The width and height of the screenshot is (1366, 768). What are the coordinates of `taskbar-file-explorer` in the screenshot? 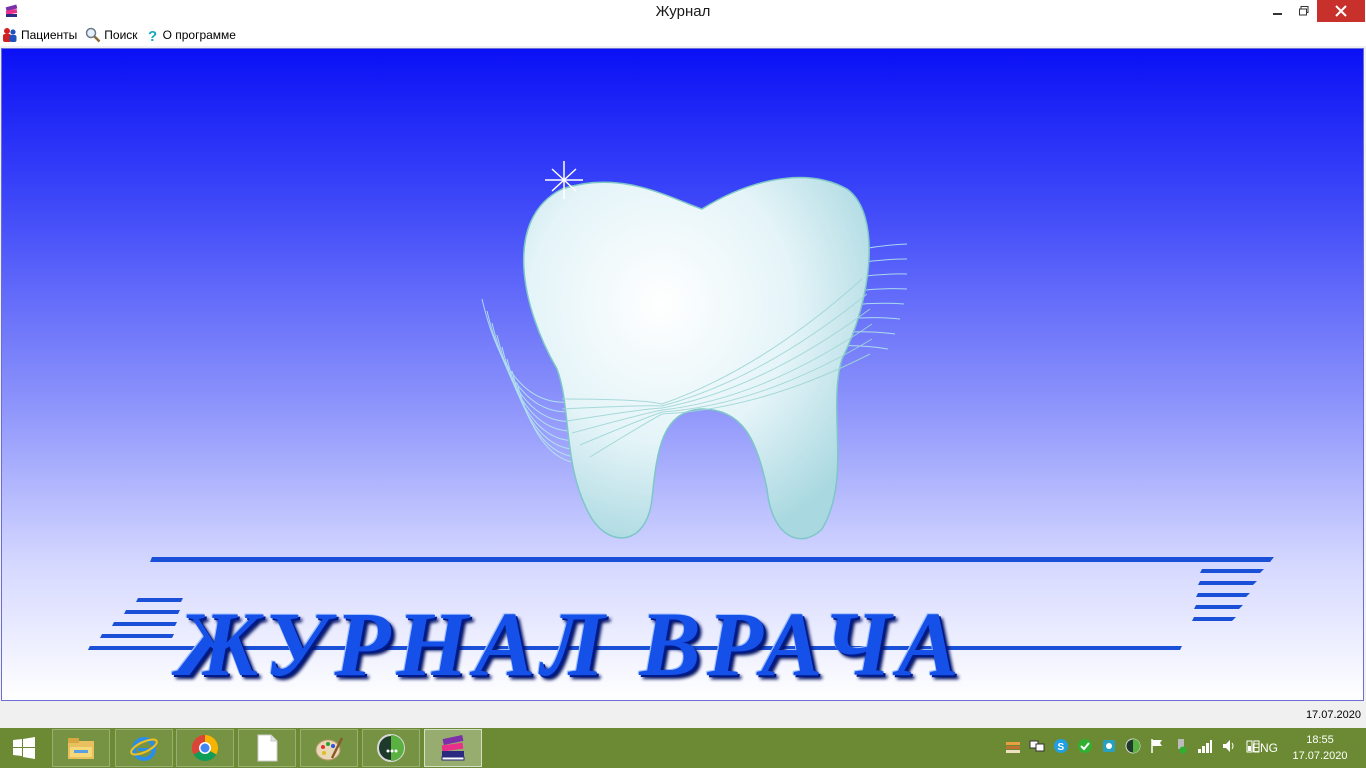 It's located at (81, 748).